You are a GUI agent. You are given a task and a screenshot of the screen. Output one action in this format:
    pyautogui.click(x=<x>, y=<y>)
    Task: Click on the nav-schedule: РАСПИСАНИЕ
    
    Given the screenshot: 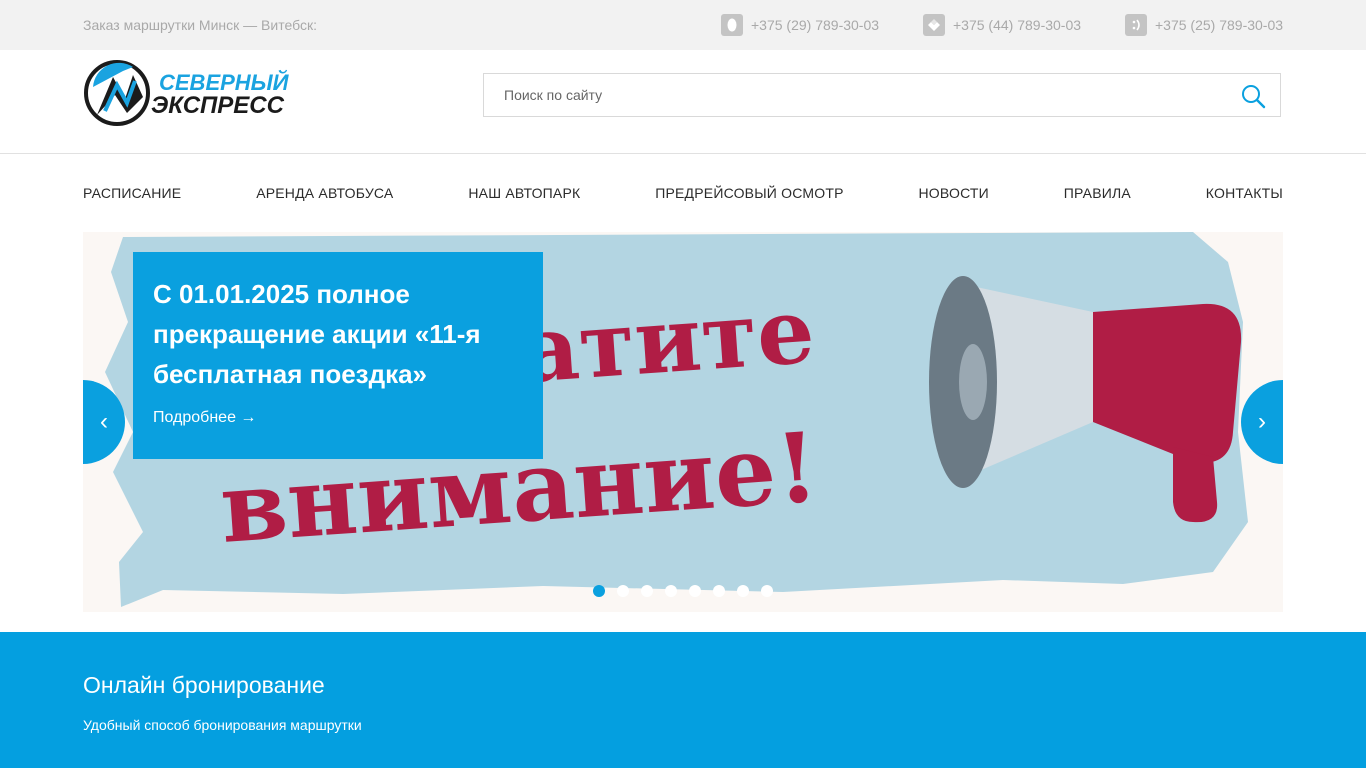 What is the action you would take?
    pyautogui.click(x=132, y=193)
    